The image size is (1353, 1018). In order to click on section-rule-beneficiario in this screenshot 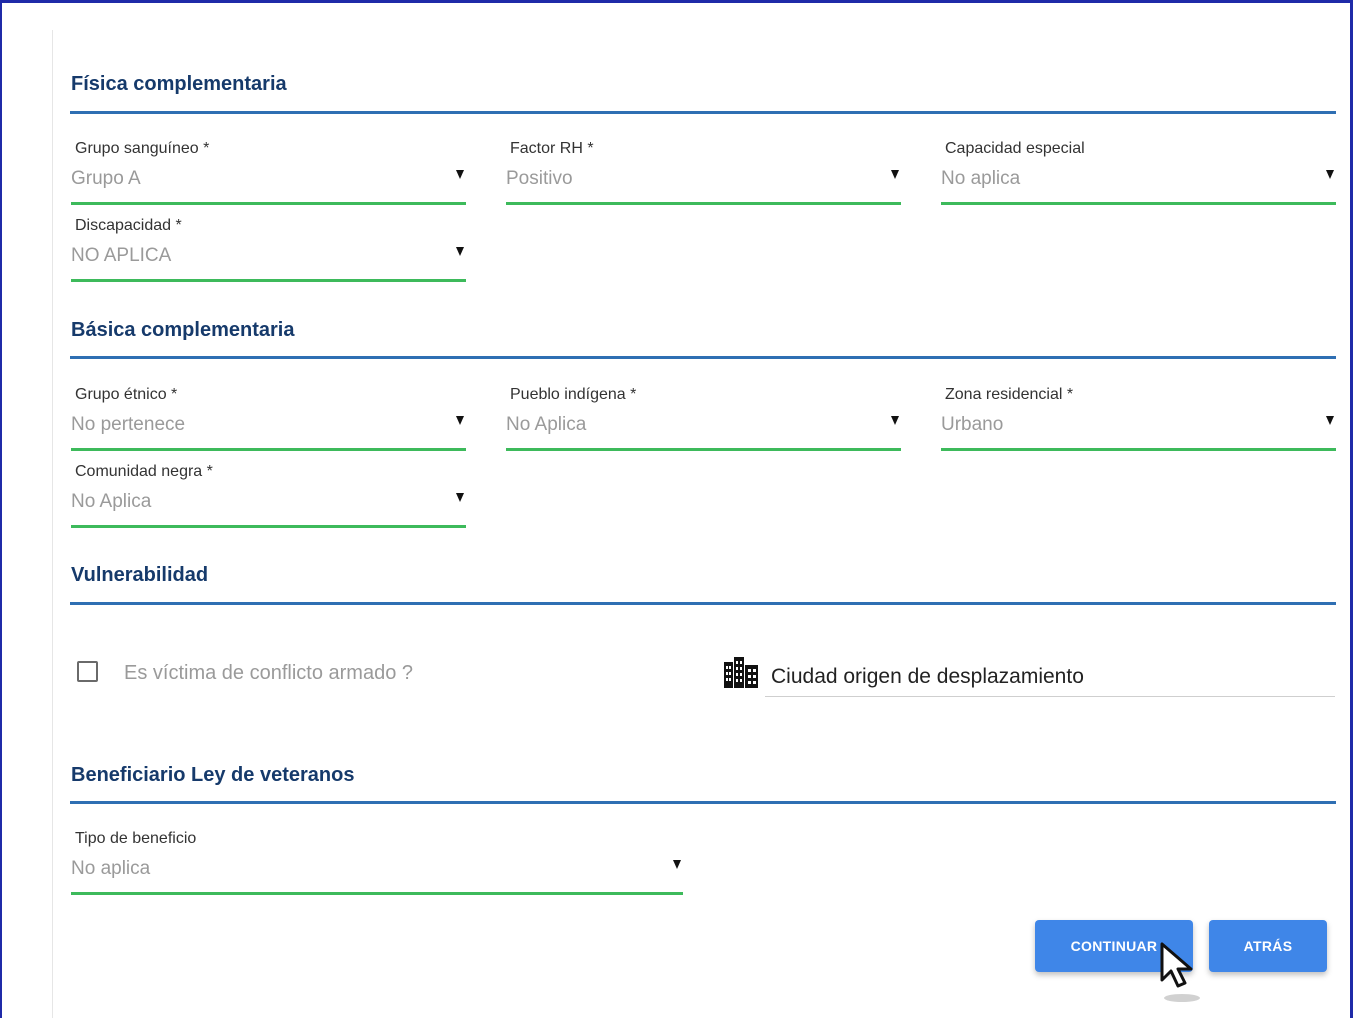, I will do `click(703, 802)`.